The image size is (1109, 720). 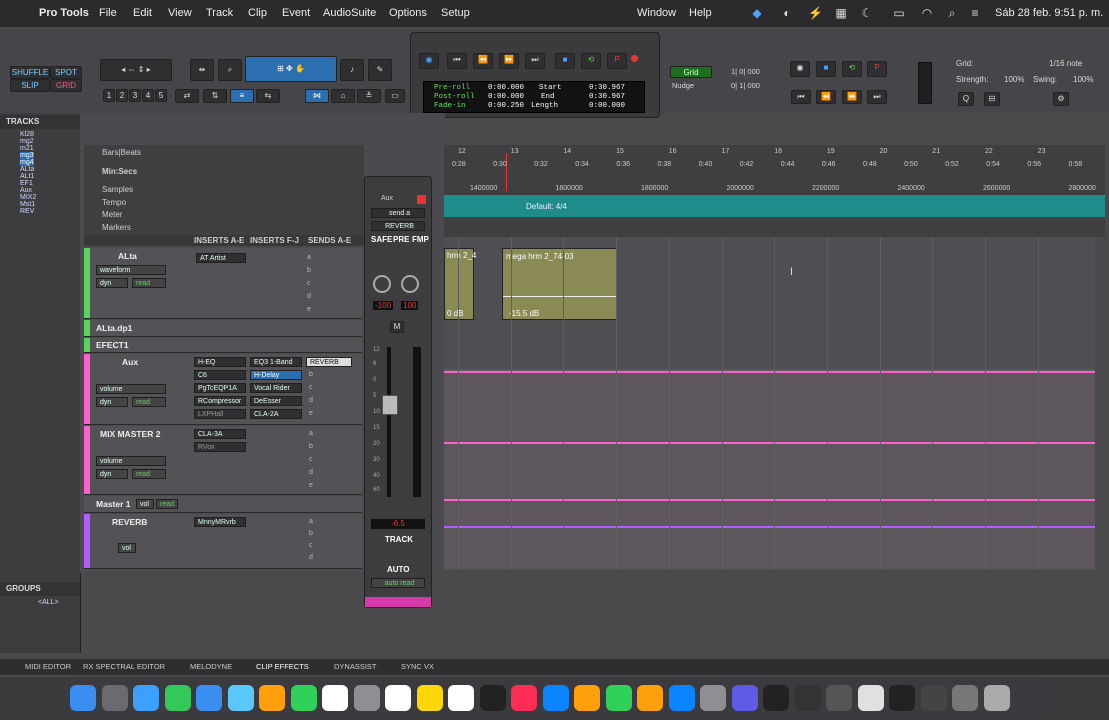 What do you see at coordinates (398, 524) in the screenshot?
I see `fader-value: -6.5` at bounding box center [398, 524].